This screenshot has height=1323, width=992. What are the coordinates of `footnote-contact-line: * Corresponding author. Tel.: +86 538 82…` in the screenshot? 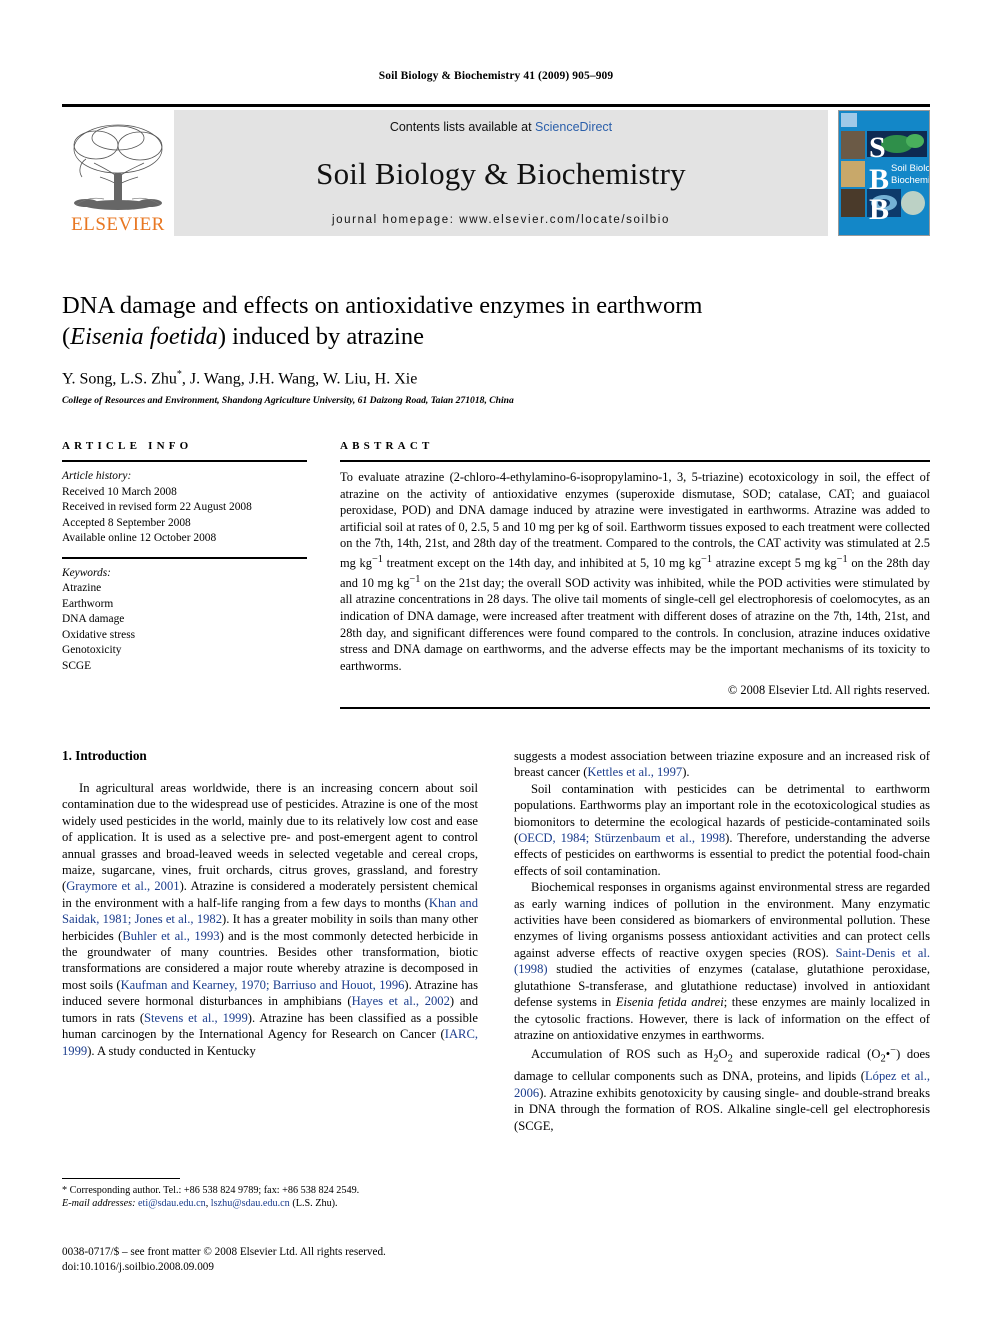 It's located at (270, 1190).